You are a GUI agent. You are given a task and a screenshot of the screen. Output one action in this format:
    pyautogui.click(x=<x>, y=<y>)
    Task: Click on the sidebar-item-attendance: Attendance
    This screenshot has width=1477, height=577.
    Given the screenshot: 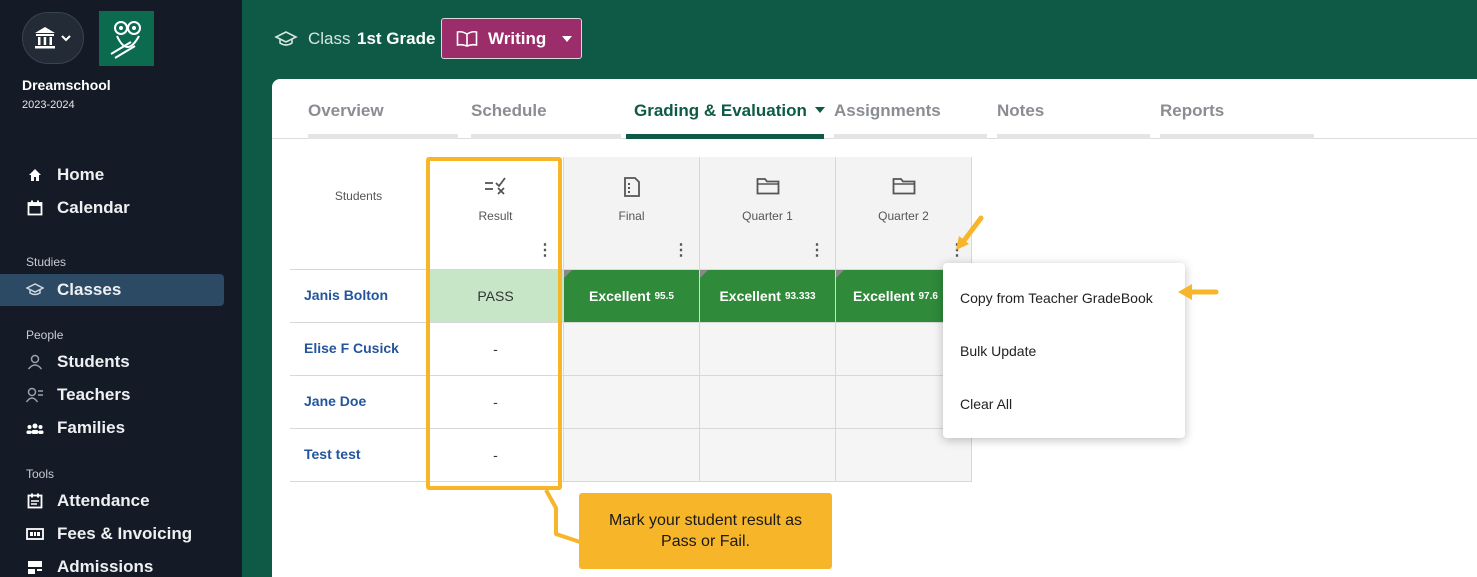 What is the action you would take?
    pyautogui.click(x=121, y=501)
    